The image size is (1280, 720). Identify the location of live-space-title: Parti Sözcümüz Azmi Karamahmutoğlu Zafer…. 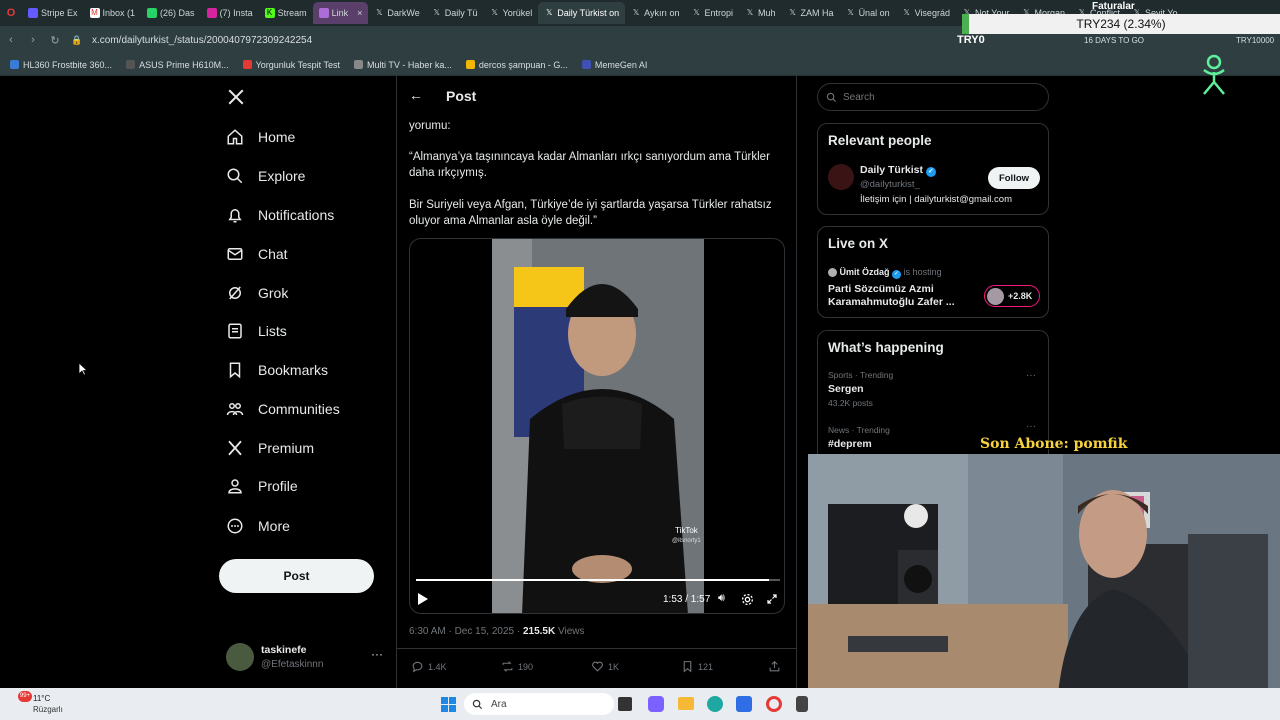
(893, 296).